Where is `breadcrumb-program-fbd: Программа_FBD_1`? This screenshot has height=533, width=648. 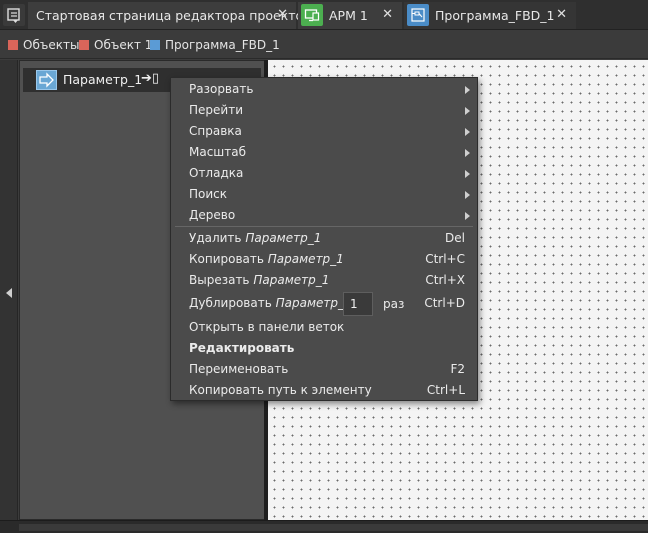 breadcrumb-program-fbd: Программа_FBD_1 is located at coordinates (215, 45).